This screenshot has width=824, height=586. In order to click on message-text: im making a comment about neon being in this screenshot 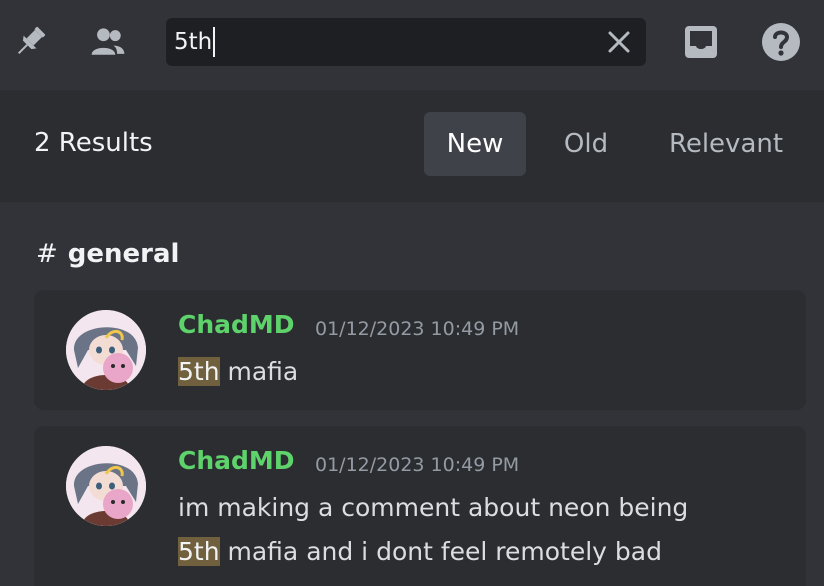, I will do `click(433, 507)`.